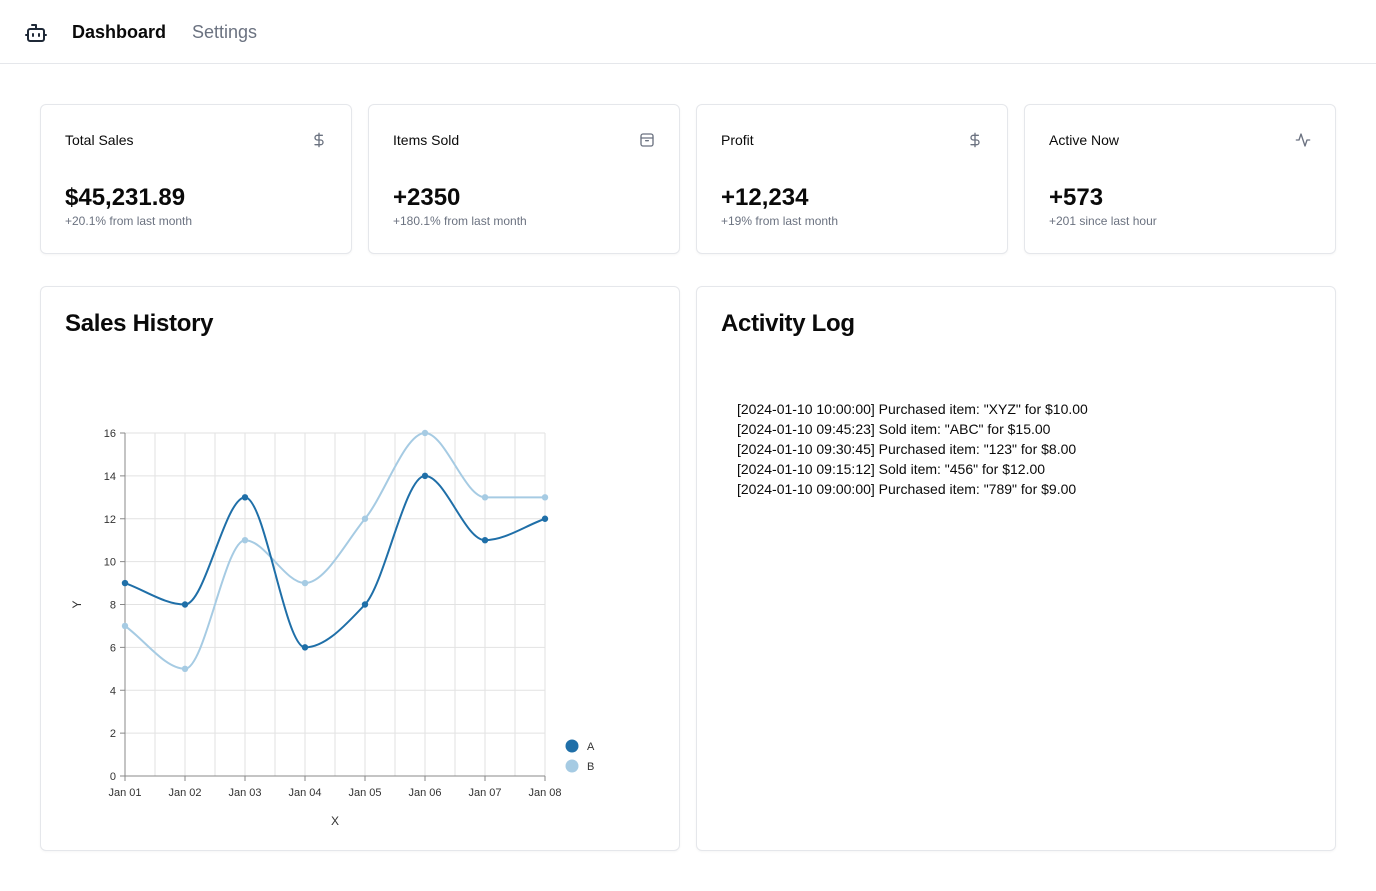 This screenshot has width=1376, height=891. Describe the element at coordinates (224, 32) in the screenshot. I see `nav-settings-link: Settings` at that location.